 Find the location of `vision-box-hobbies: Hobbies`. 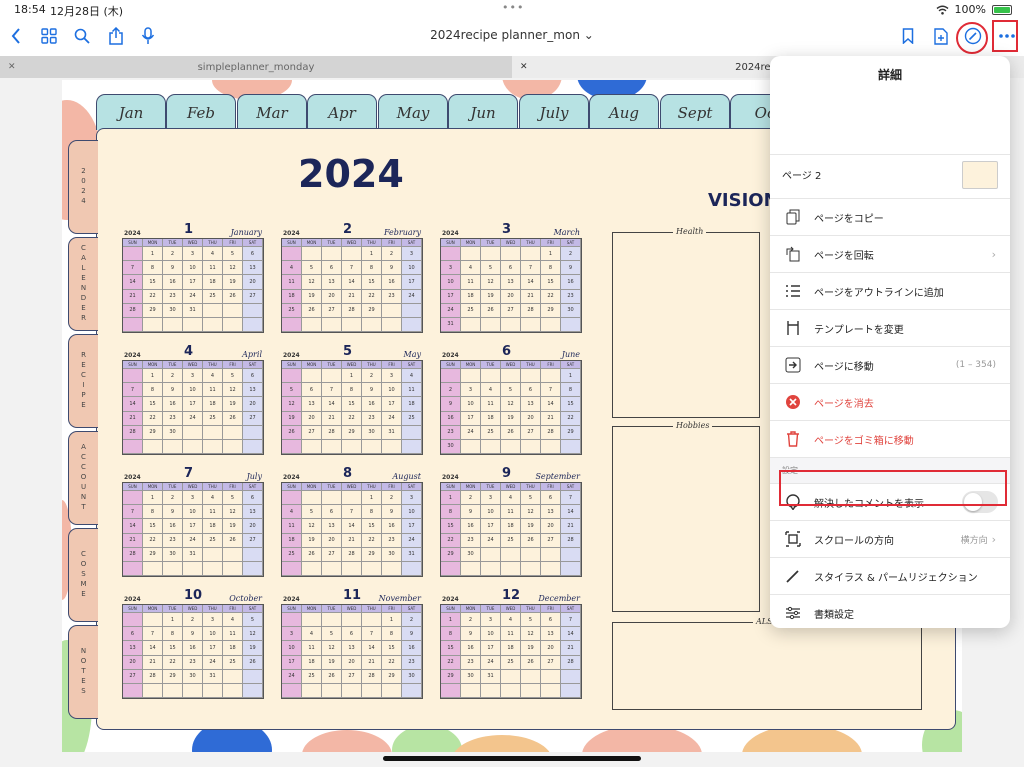

vision-box-hobbies: Hobbies is located at coordinates (686, 516).